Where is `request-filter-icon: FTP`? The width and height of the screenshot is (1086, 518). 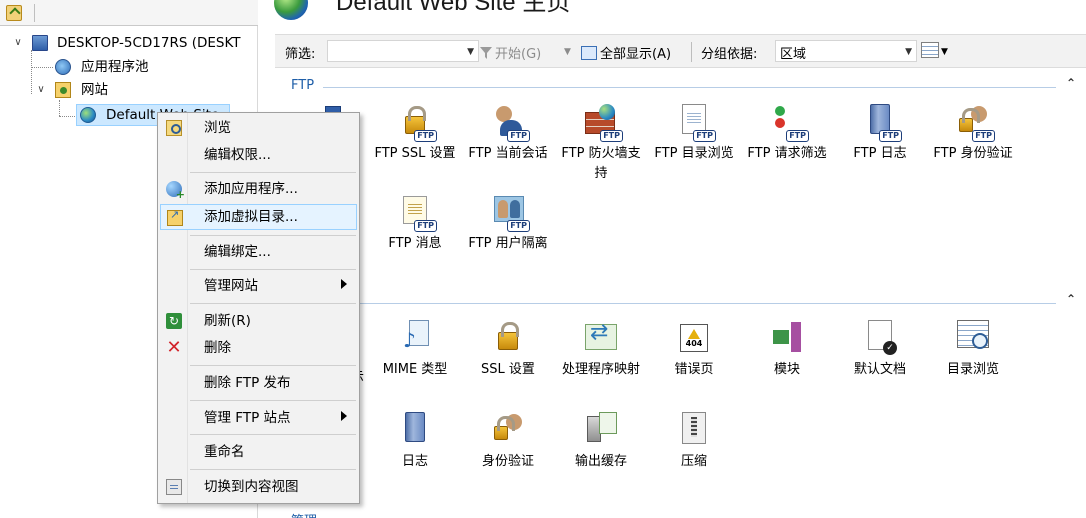
request-filter-icon: FTP is located at coordinates (789, 123).